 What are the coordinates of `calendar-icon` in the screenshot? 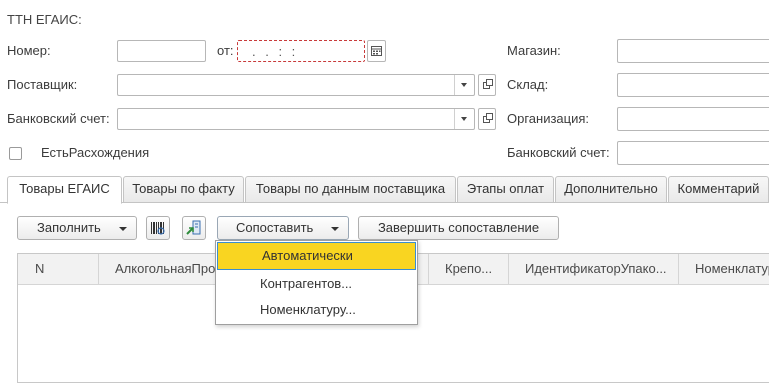 It's located at (376, 51).